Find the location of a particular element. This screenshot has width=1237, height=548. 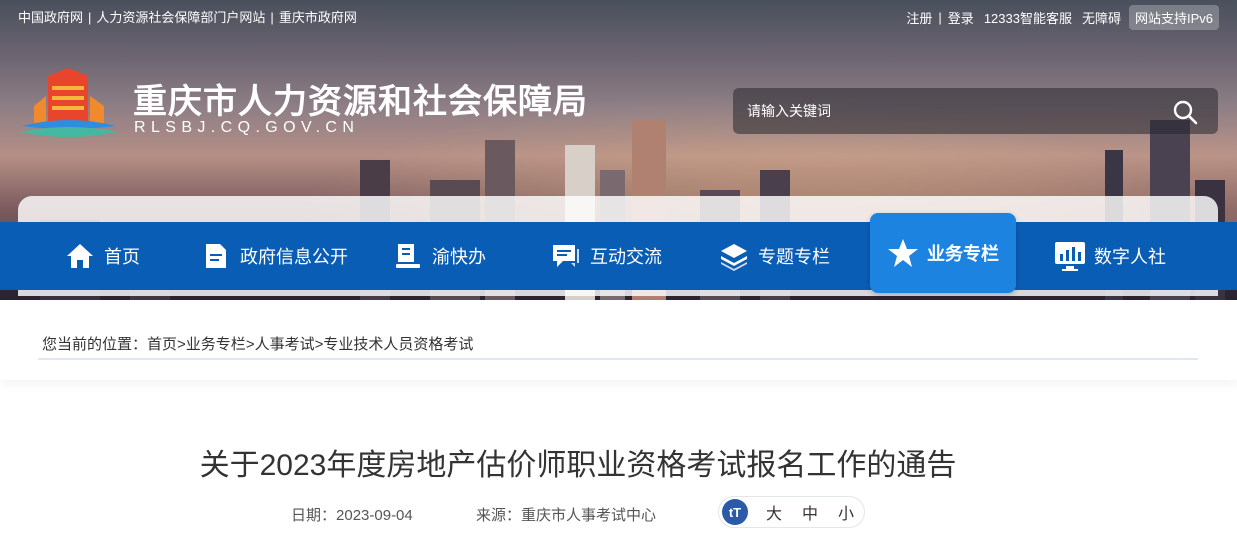

layers-icon is located at coordinates (734, 256).